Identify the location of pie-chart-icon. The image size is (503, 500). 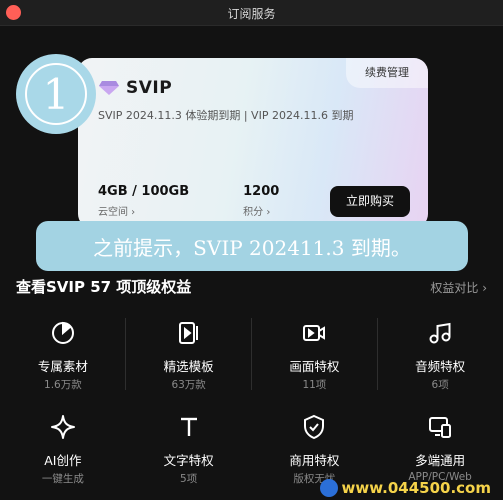
(62, 332).